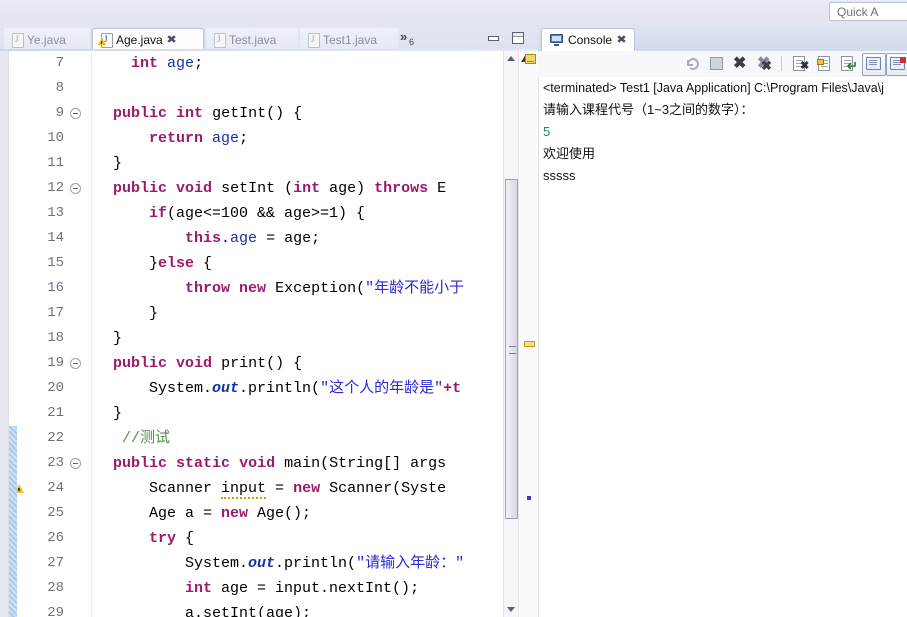 The image size is (907, 617). I want to click on code-text: a.setInt(age);, so click(203, 611).